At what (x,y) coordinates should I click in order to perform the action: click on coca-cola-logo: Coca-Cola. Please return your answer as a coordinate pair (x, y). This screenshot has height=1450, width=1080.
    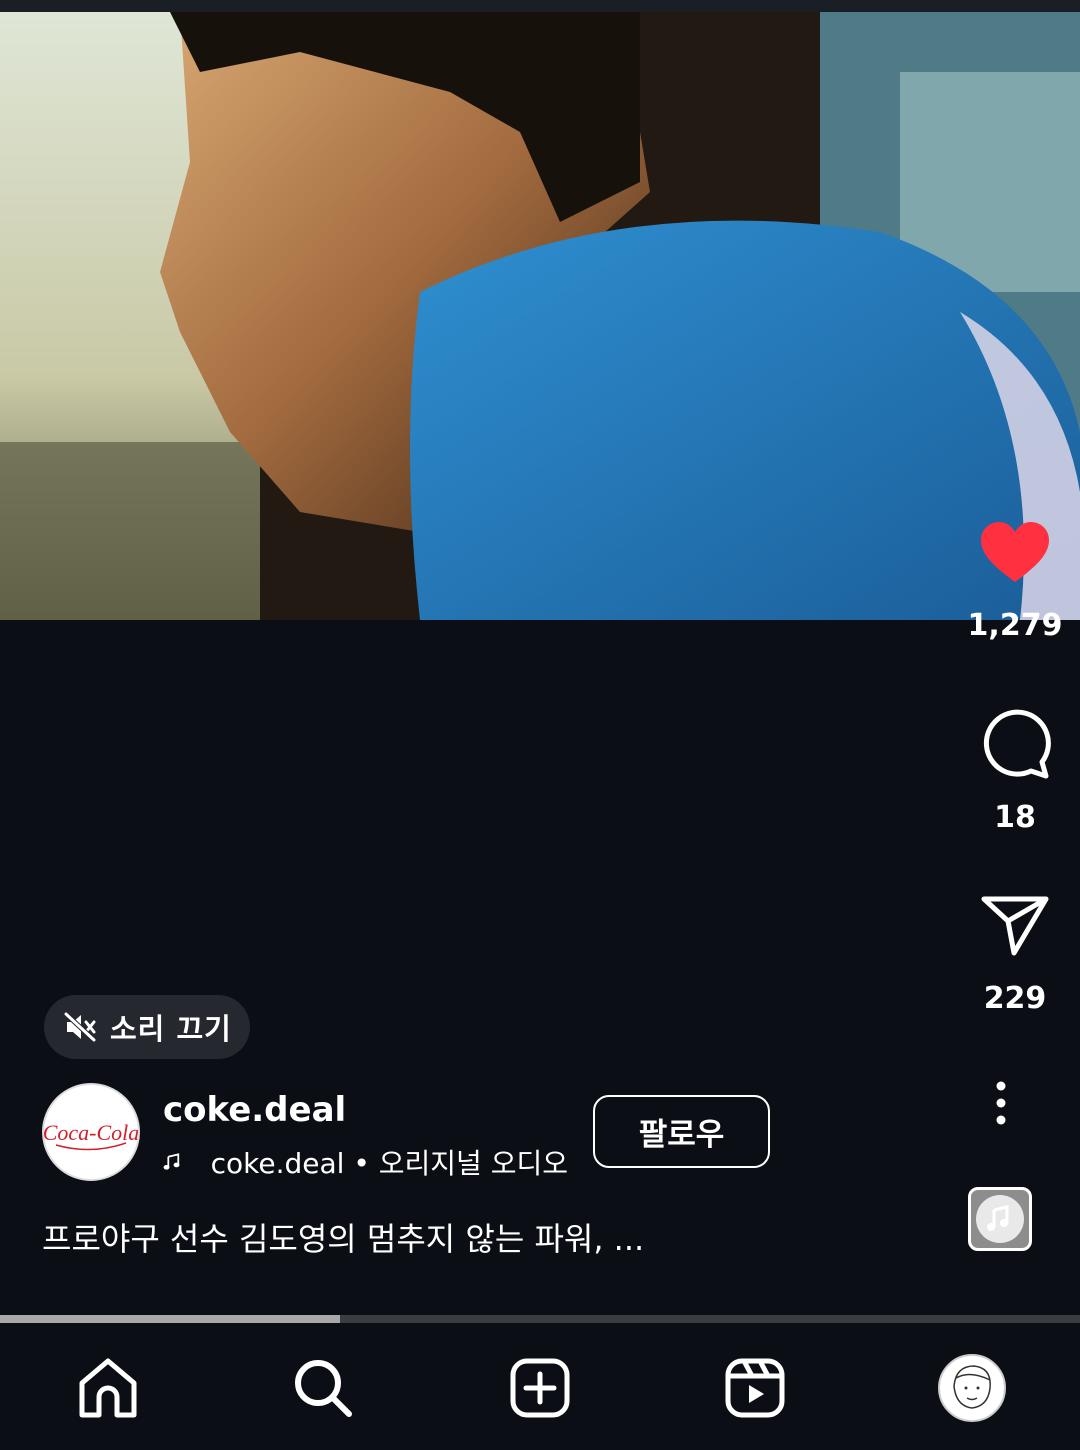
    Looking at the image, I should click on (91, 1135).